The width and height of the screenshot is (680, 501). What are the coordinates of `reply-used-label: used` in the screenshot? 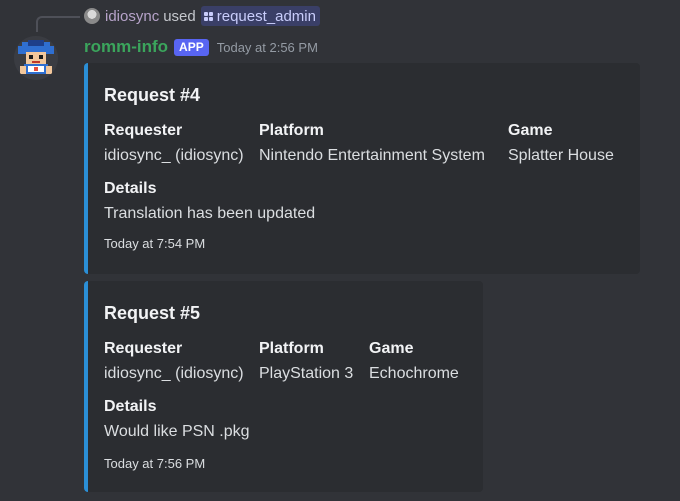 It's located at (179, 16).